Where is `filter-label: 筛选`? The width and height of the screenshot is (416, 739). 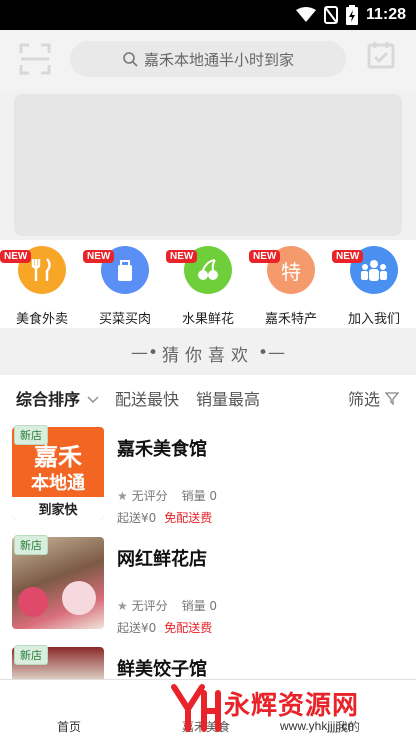
filter-label: 筛选 is located at coordinates (364, 399).